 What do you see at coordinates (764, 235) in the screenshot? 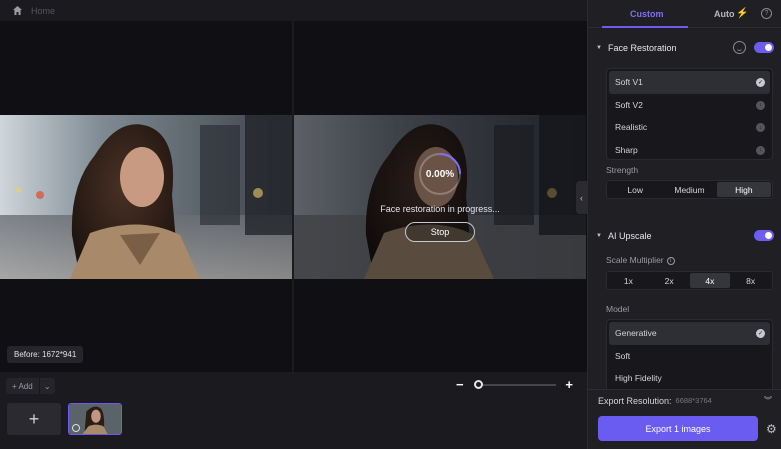
I see `ai-upscale-toggle` at bounding box center [764, 235].